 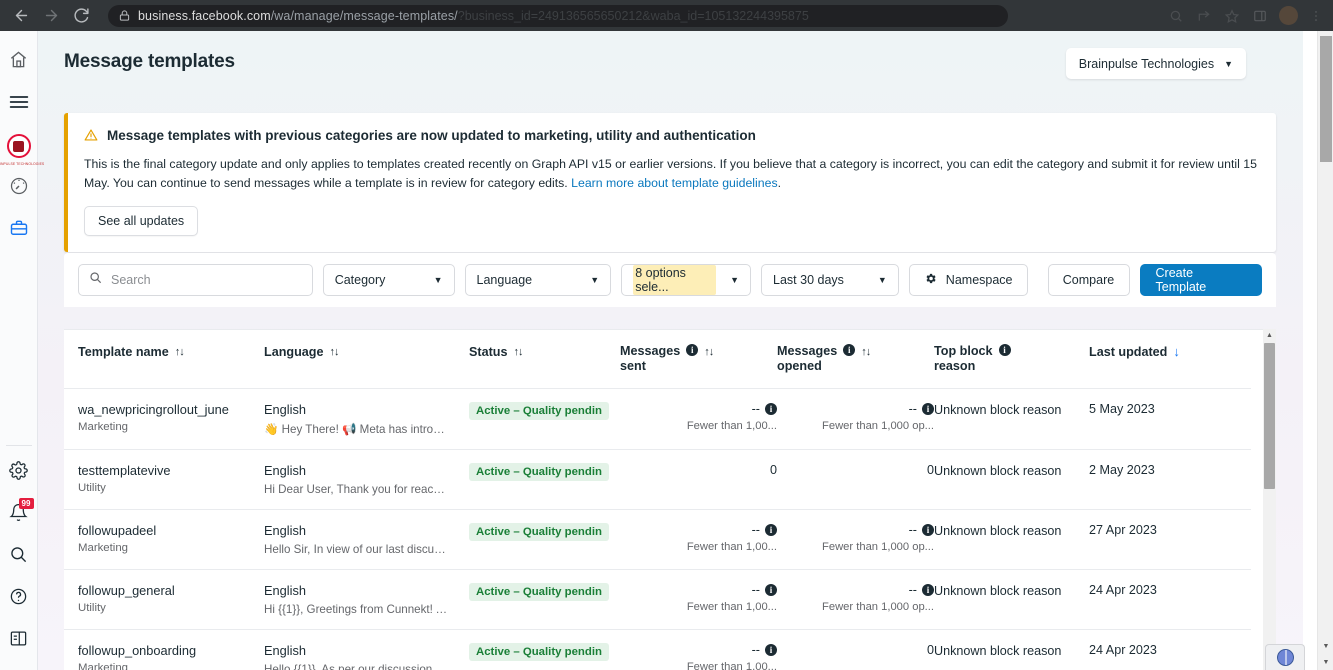 I want to click on sidebar-item-settings, so click(x=19, y=473).